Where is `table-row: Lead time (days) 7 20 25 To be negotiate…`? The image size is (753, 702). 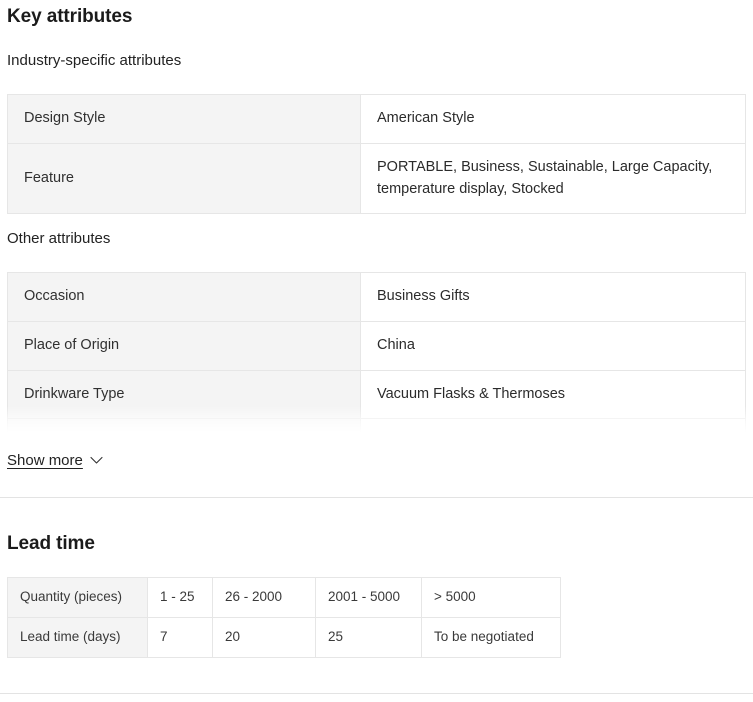 table-row: Lead time (days) 7 20 25 To be negotiate… is located at coordinates (284, 637).